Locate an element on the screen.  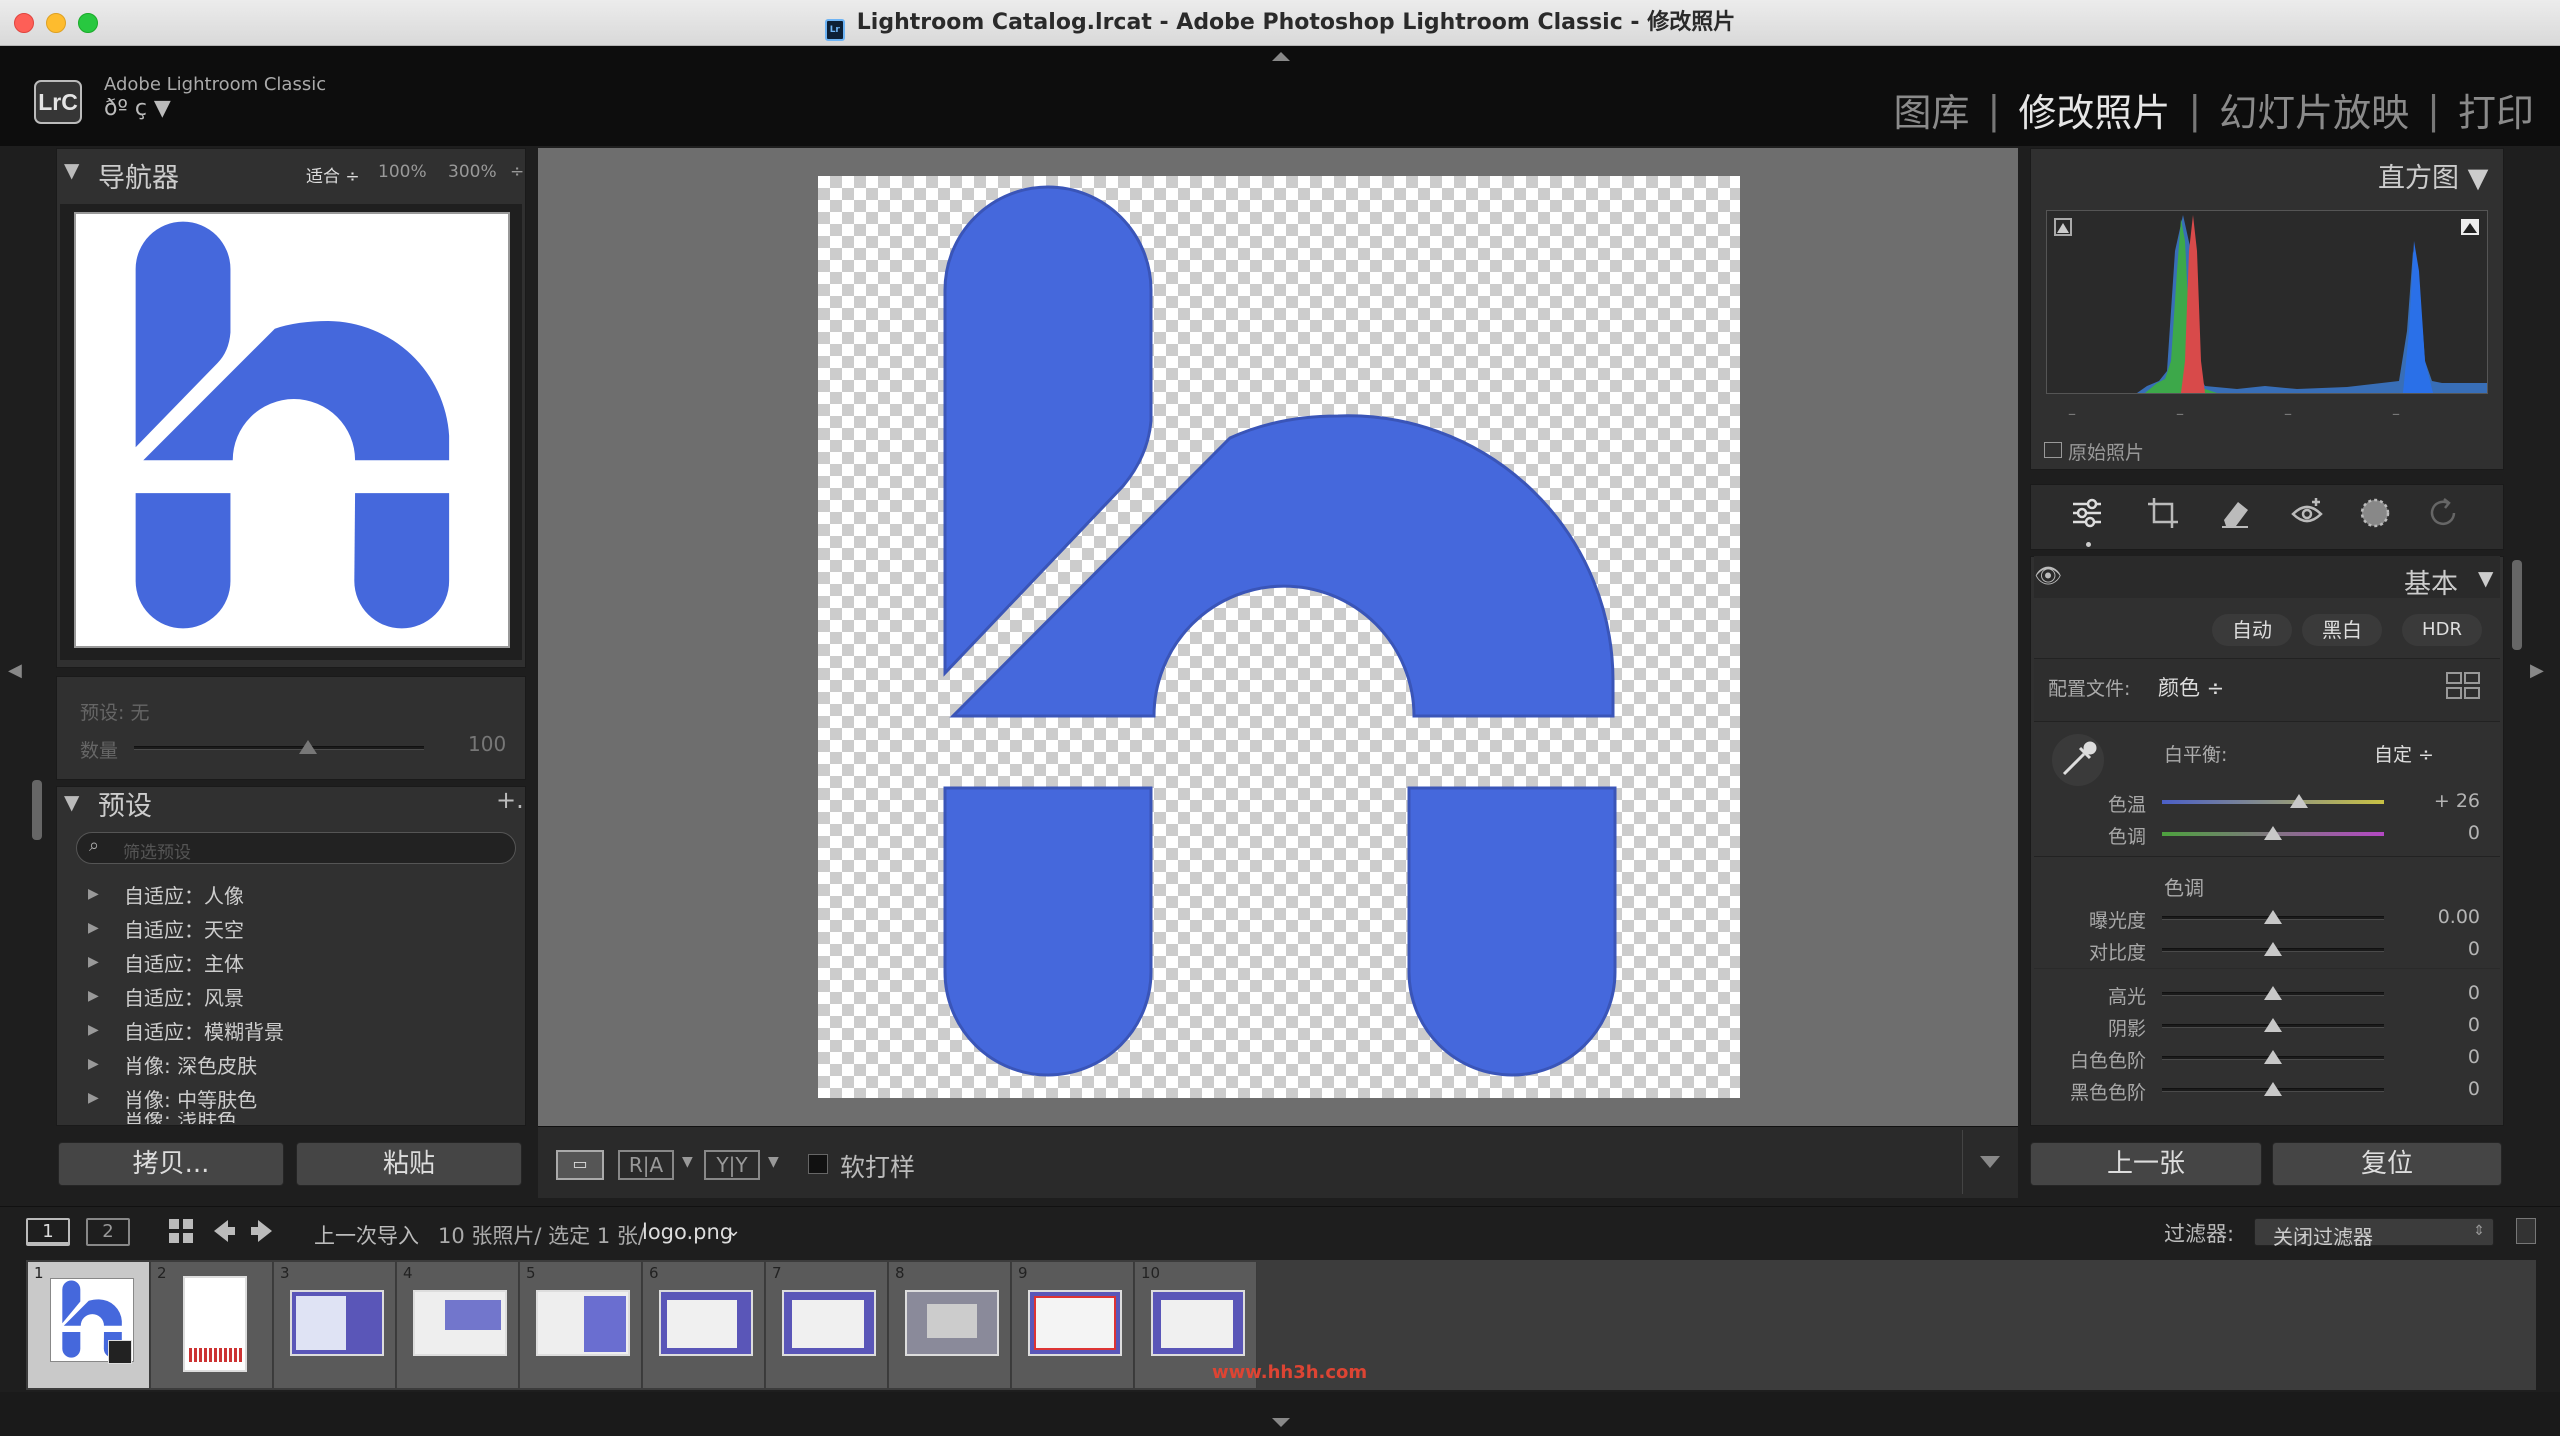
contrast-slider-thumb is located at coordinates (2273, 949).